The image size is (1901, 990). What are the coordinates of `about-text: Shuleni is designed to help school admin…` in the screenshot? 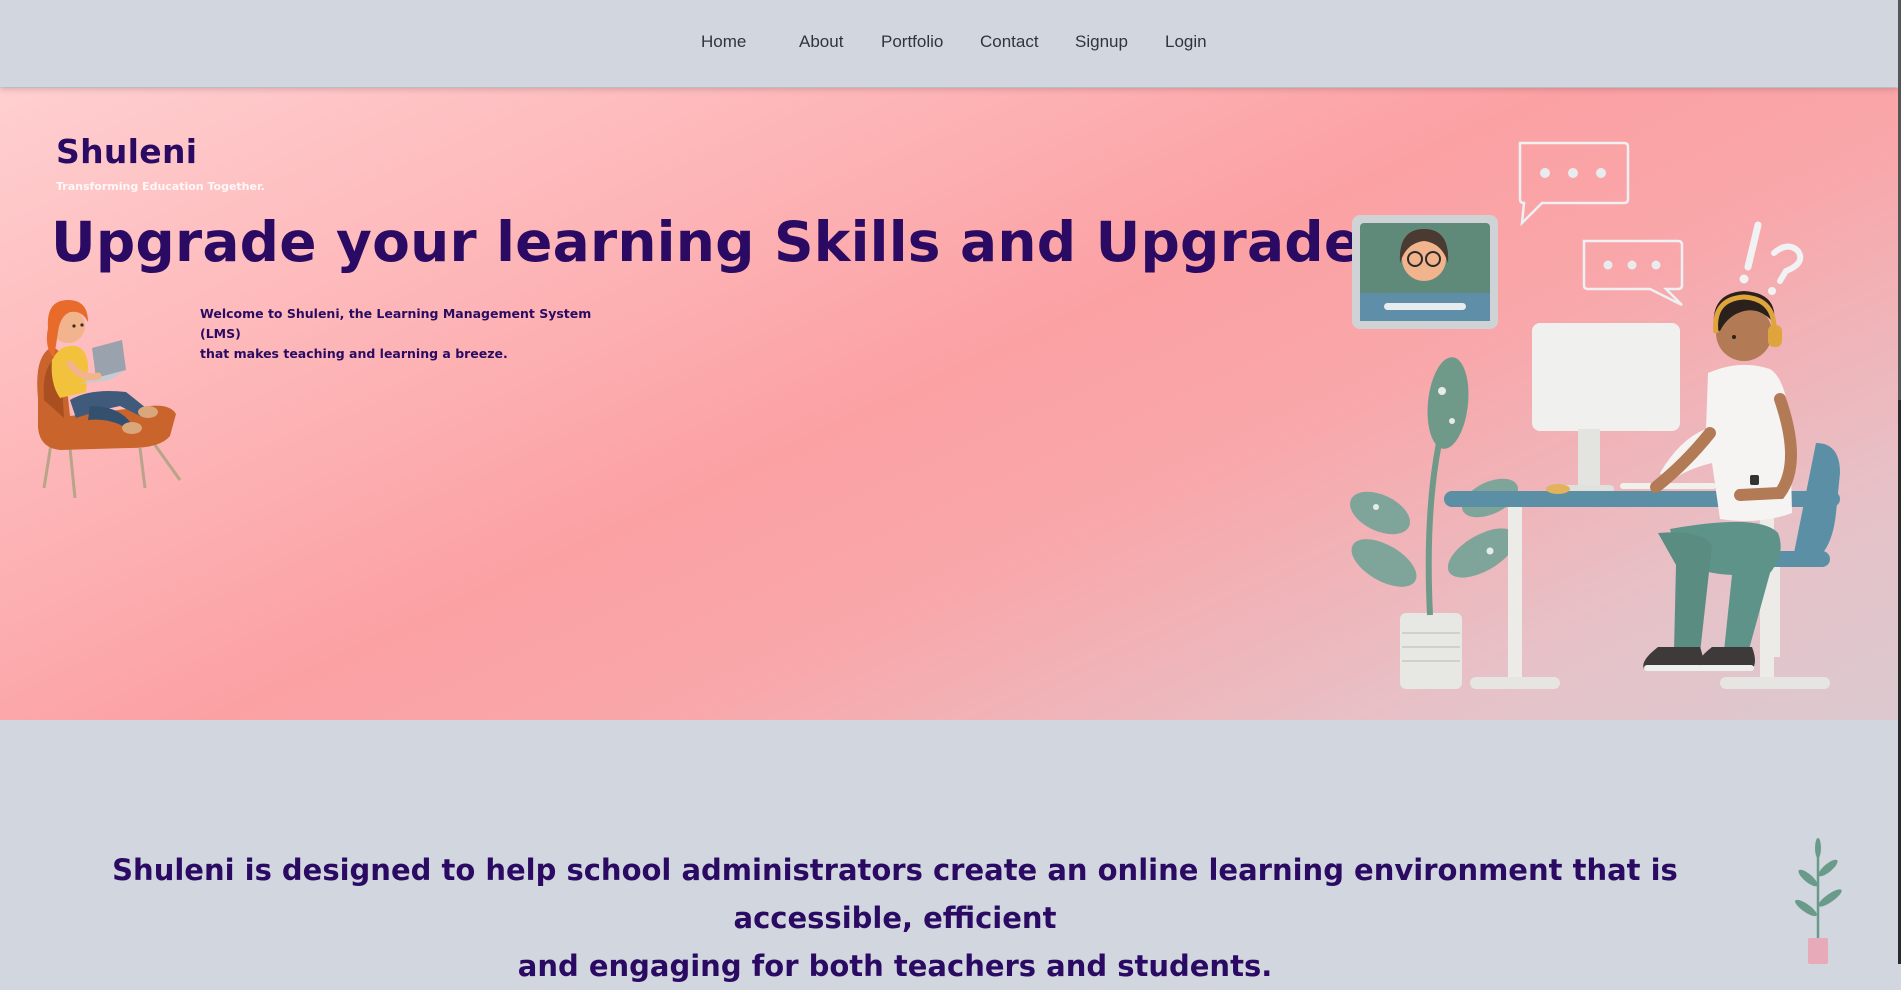 It's located at (895, 918).